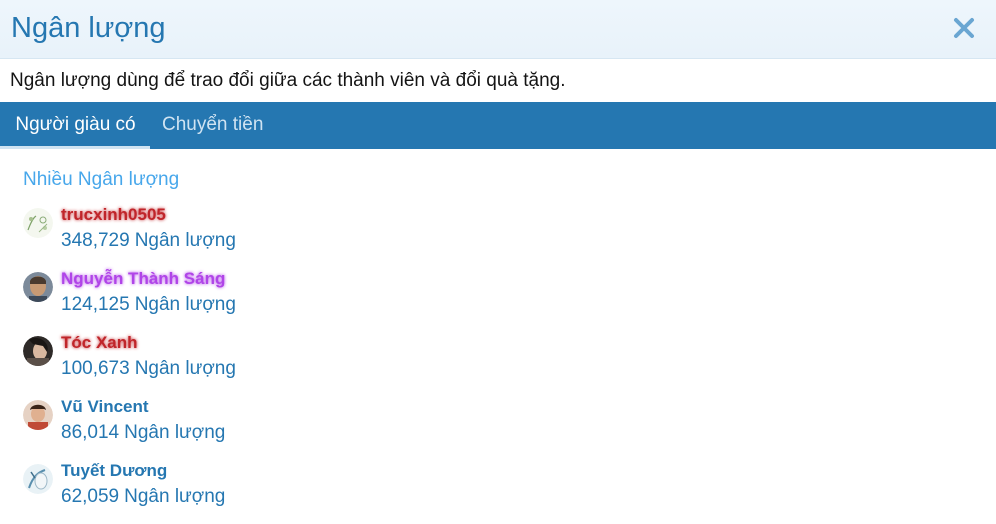 Image resolution: width=996 pixels, height=524 pixels. What do you see at coordinates (95, 240) in the screenshot?
I see `amount-value: 348,729` at bounding box center [95, 240].